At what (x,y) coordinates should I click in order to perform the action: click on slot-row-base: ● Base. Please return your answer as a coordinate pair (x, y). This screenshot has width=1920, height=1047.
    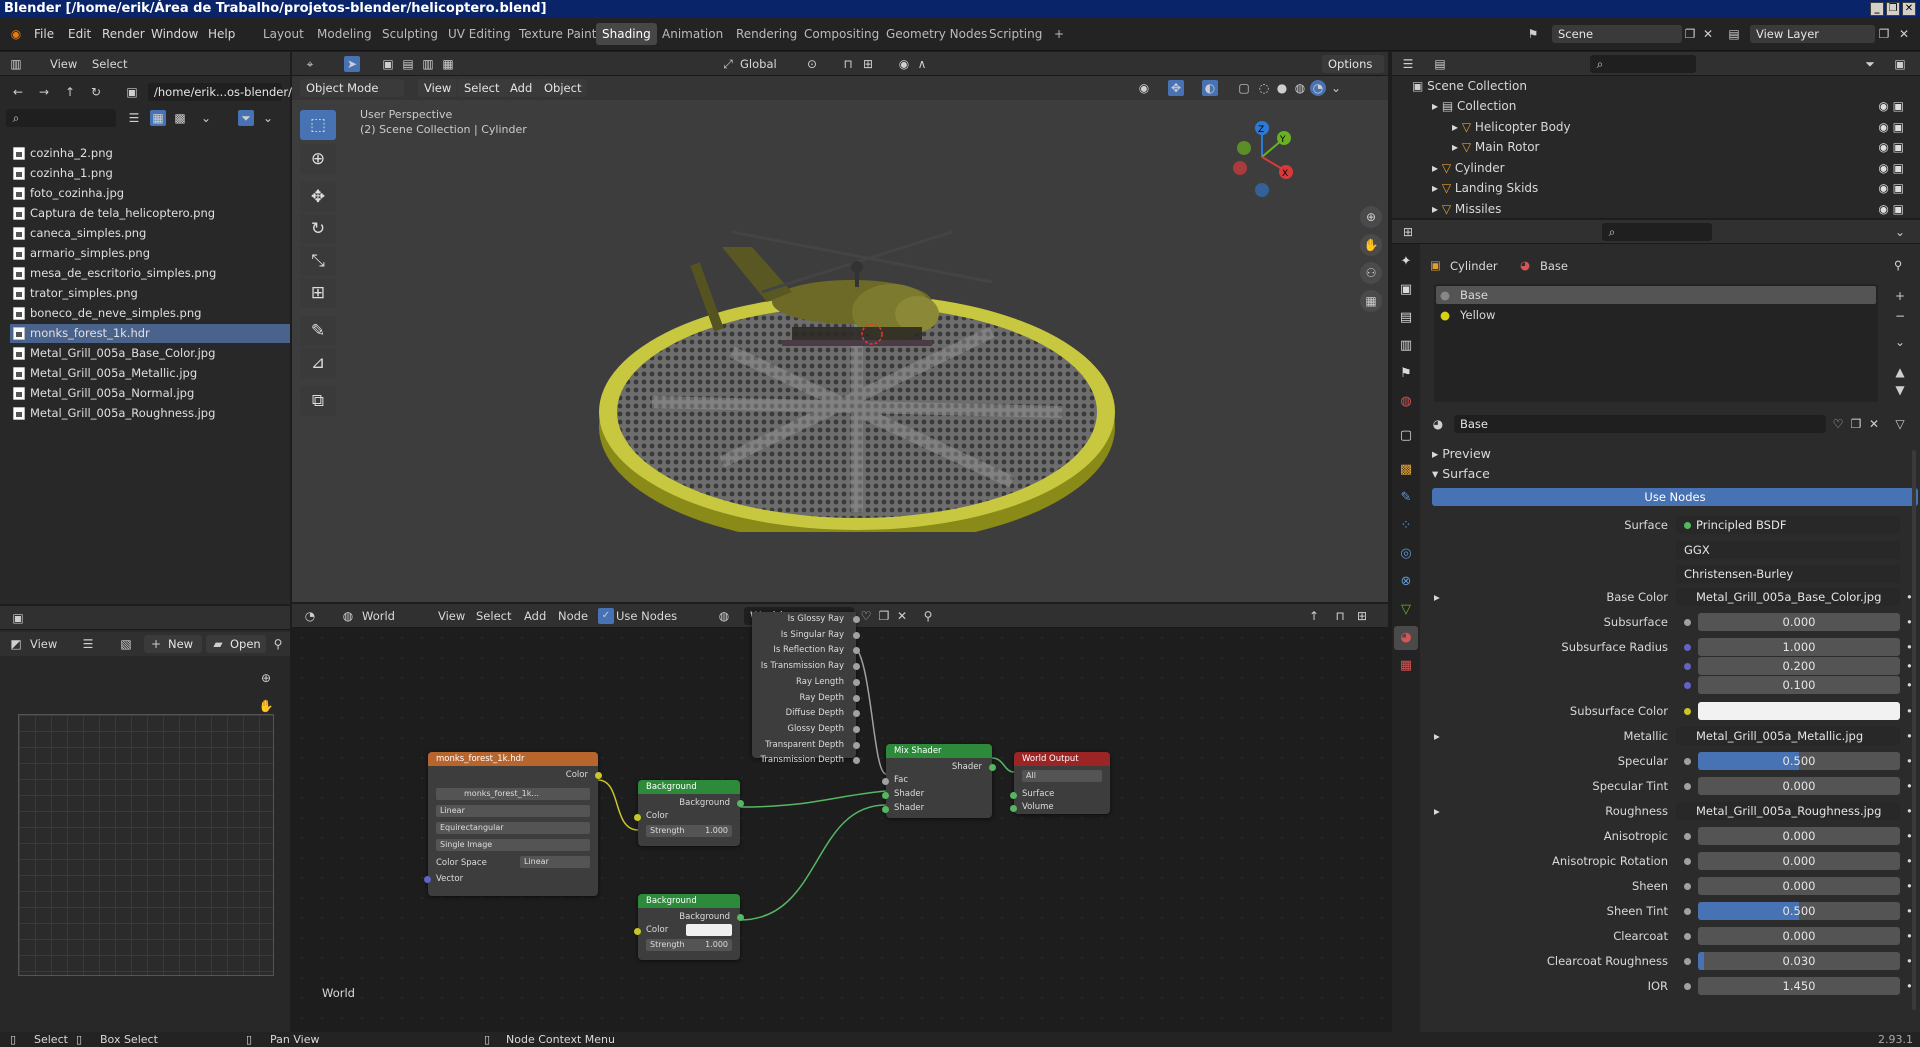
    Looking at the image, I should click on (1656, 295).